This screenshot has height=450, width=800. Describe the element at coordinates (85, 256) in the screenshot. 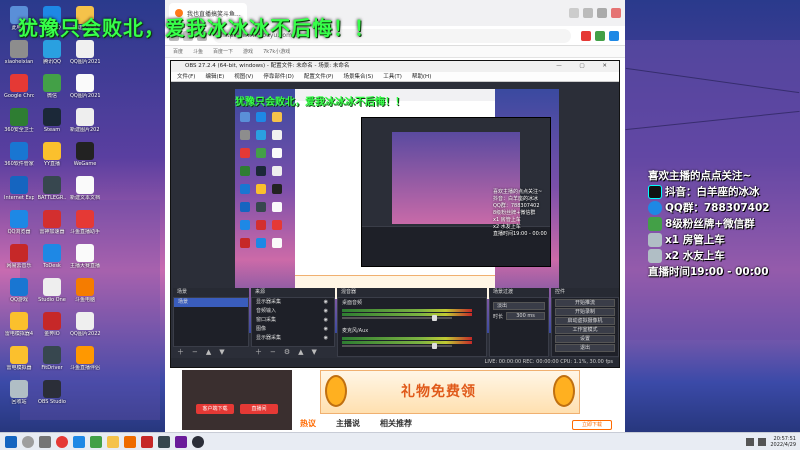

I see `desktop-icon: 主播大赛直播` at that location.